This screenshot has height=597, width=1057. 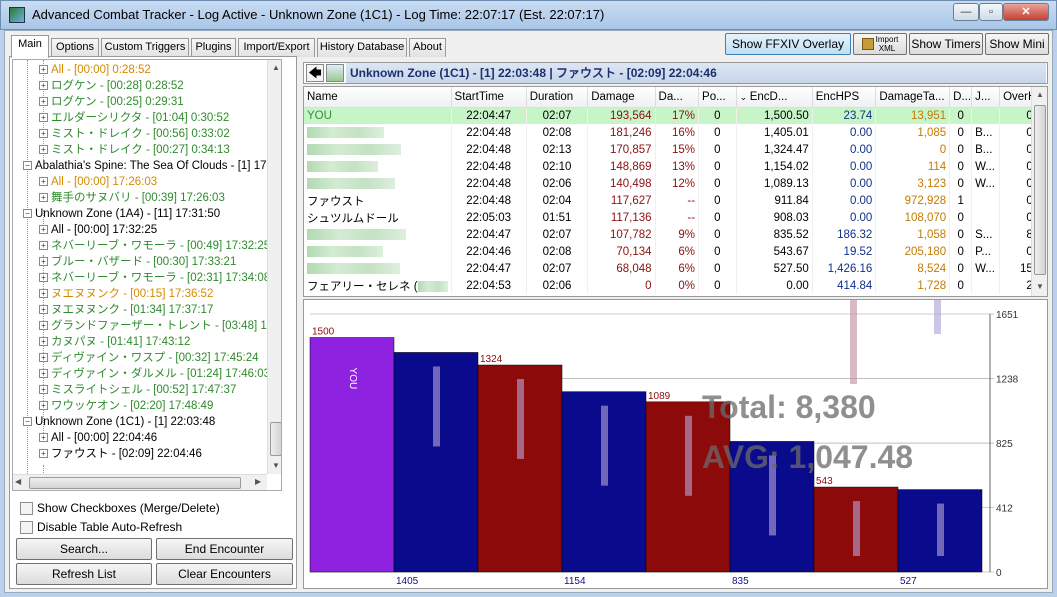 What do you see at coordinates (335, 73) in the screenshot?
I see `picture-icon` at bounding box center [335, 73].